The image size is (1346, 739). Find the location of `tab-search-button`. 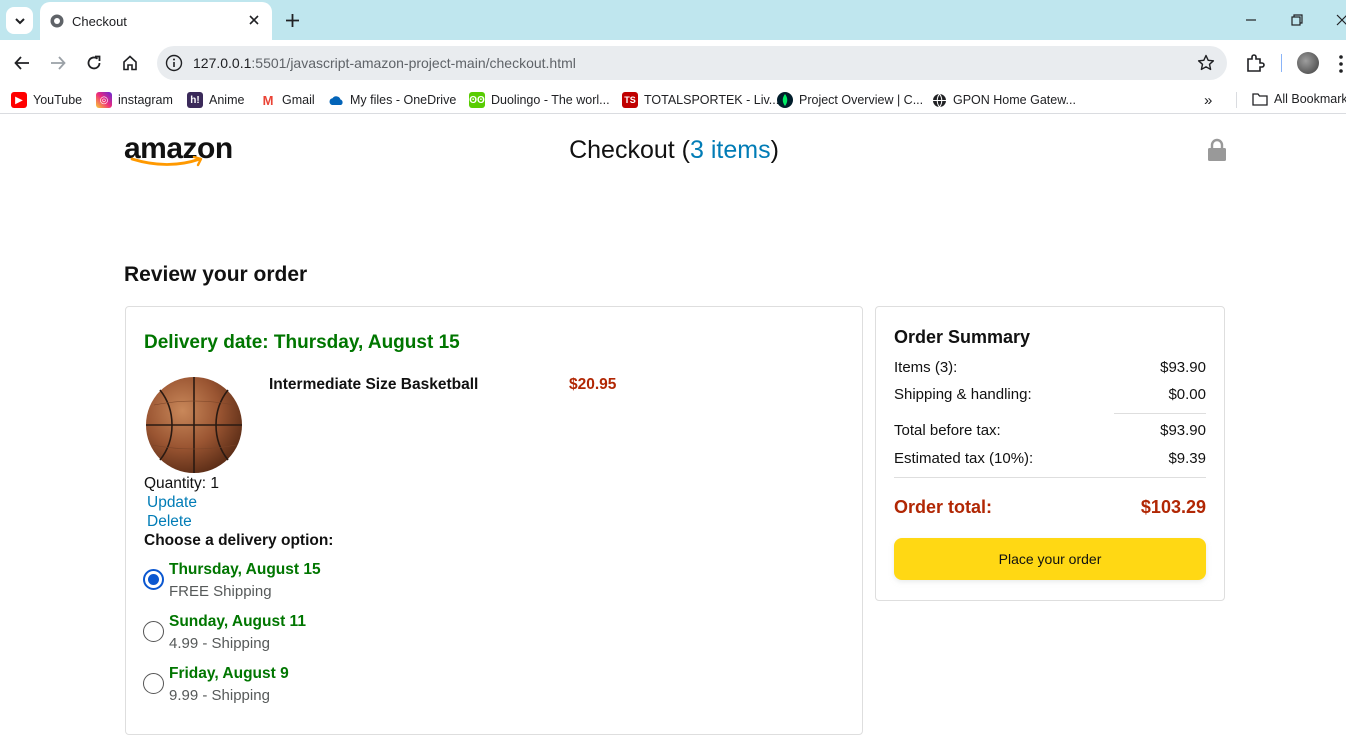

tab-search-button is located at coordinates (19, 20).